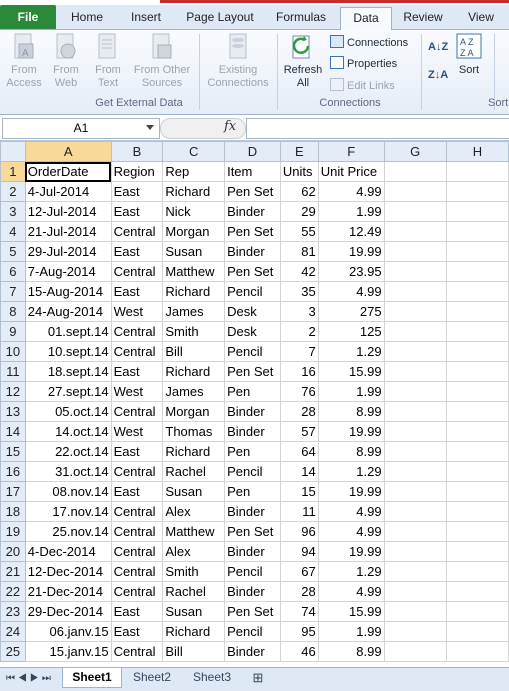 This screenshot has height=691, width=509. What do you see at coordinates (299, 351) in the screenshot?
I see `cell: 7` at bounding box center [299, 351].